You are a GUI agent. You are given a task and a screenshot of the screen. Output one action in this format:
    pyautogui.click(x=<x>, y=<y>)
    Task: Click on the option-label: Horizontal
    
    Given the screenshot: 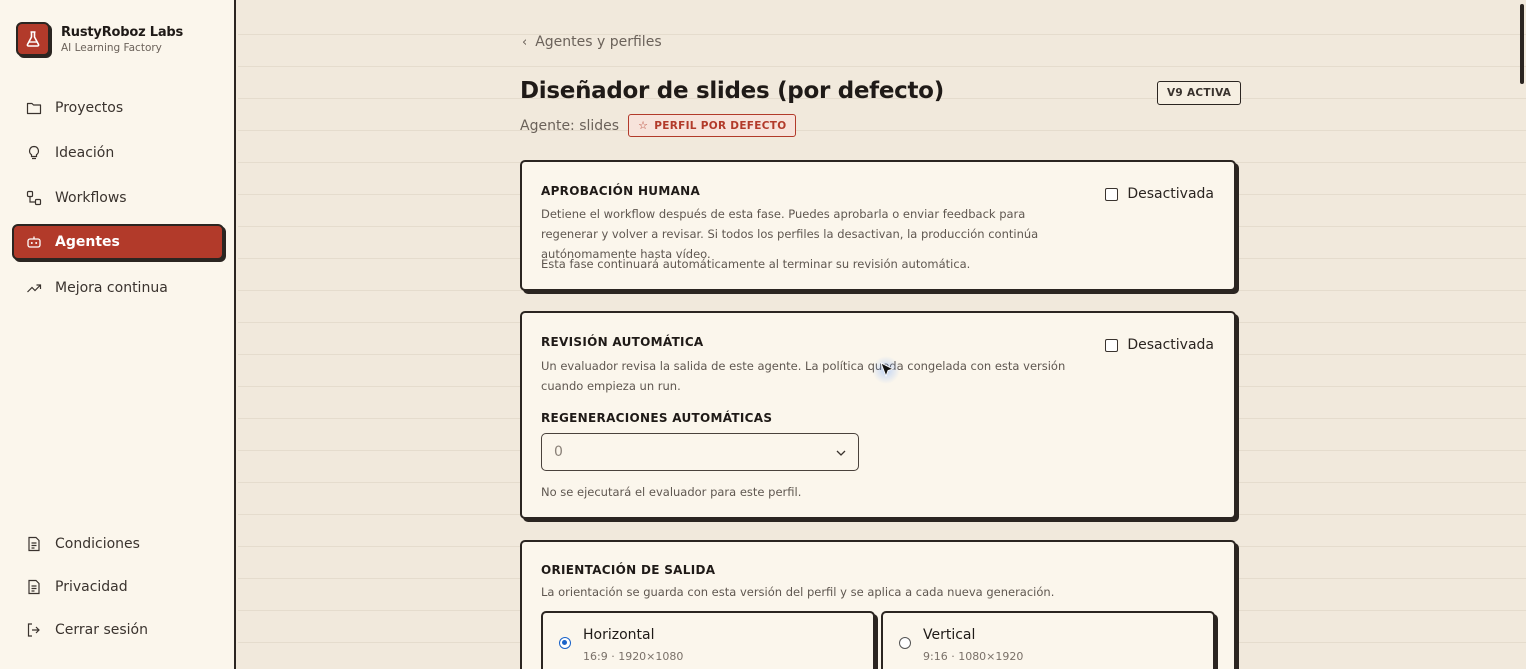 What is the action you would take?
    pyautogui.click(x=619, y=635)
    